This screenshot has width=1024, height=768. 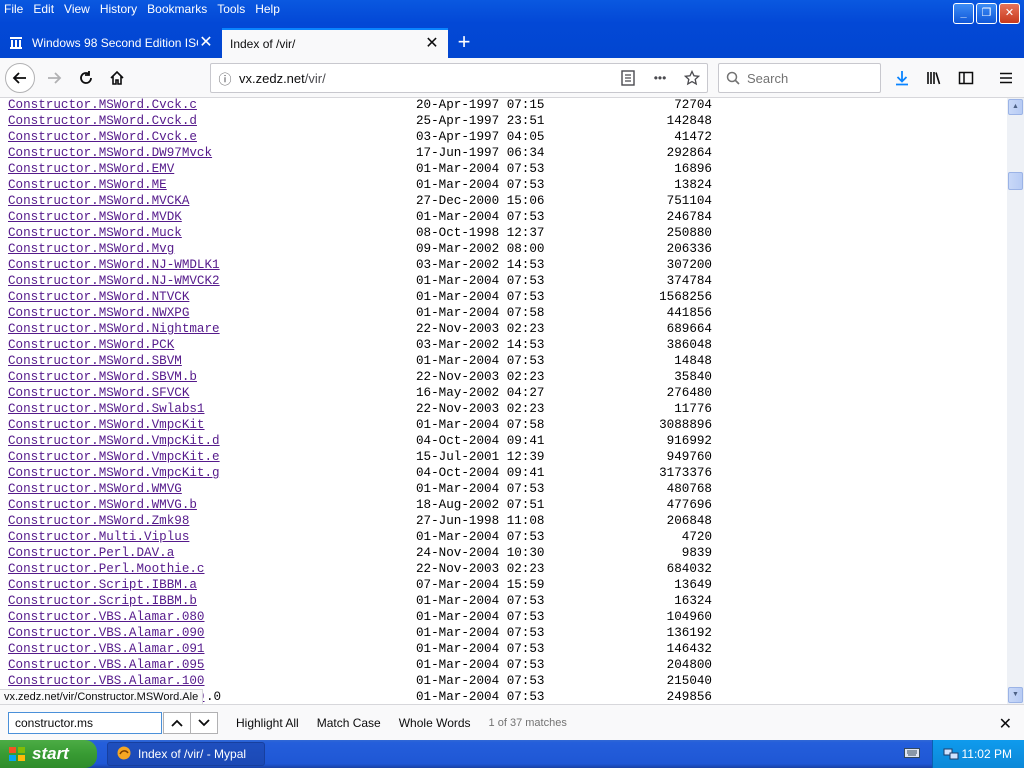 What do you see at coordinates (98, 201) in the screenshot?
I see `file-link: Constructor.MSWord.MVCKA` at bounding box center [98, 201].